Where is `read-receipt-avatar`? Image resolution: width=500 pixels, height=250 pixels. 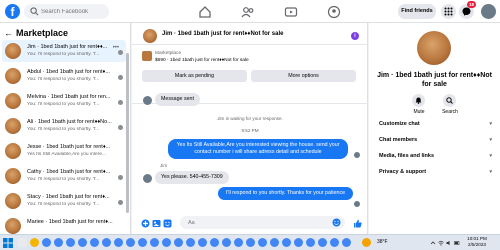 read-receipt-avatar is located at coordinates (357, 155).